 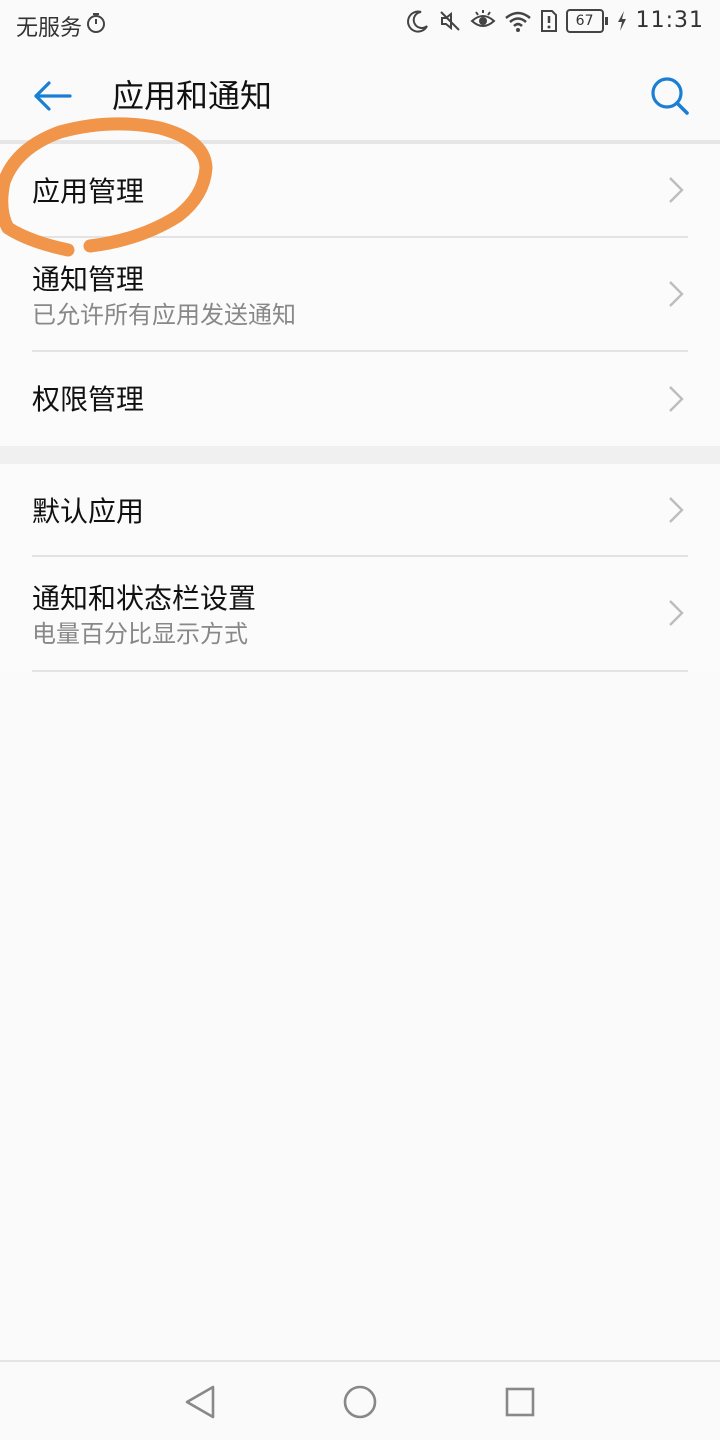 I want to click on settings-group-2: 默认应用 通知和状态栏设置 电量百分比显示方式, so click(x=360, y=568).